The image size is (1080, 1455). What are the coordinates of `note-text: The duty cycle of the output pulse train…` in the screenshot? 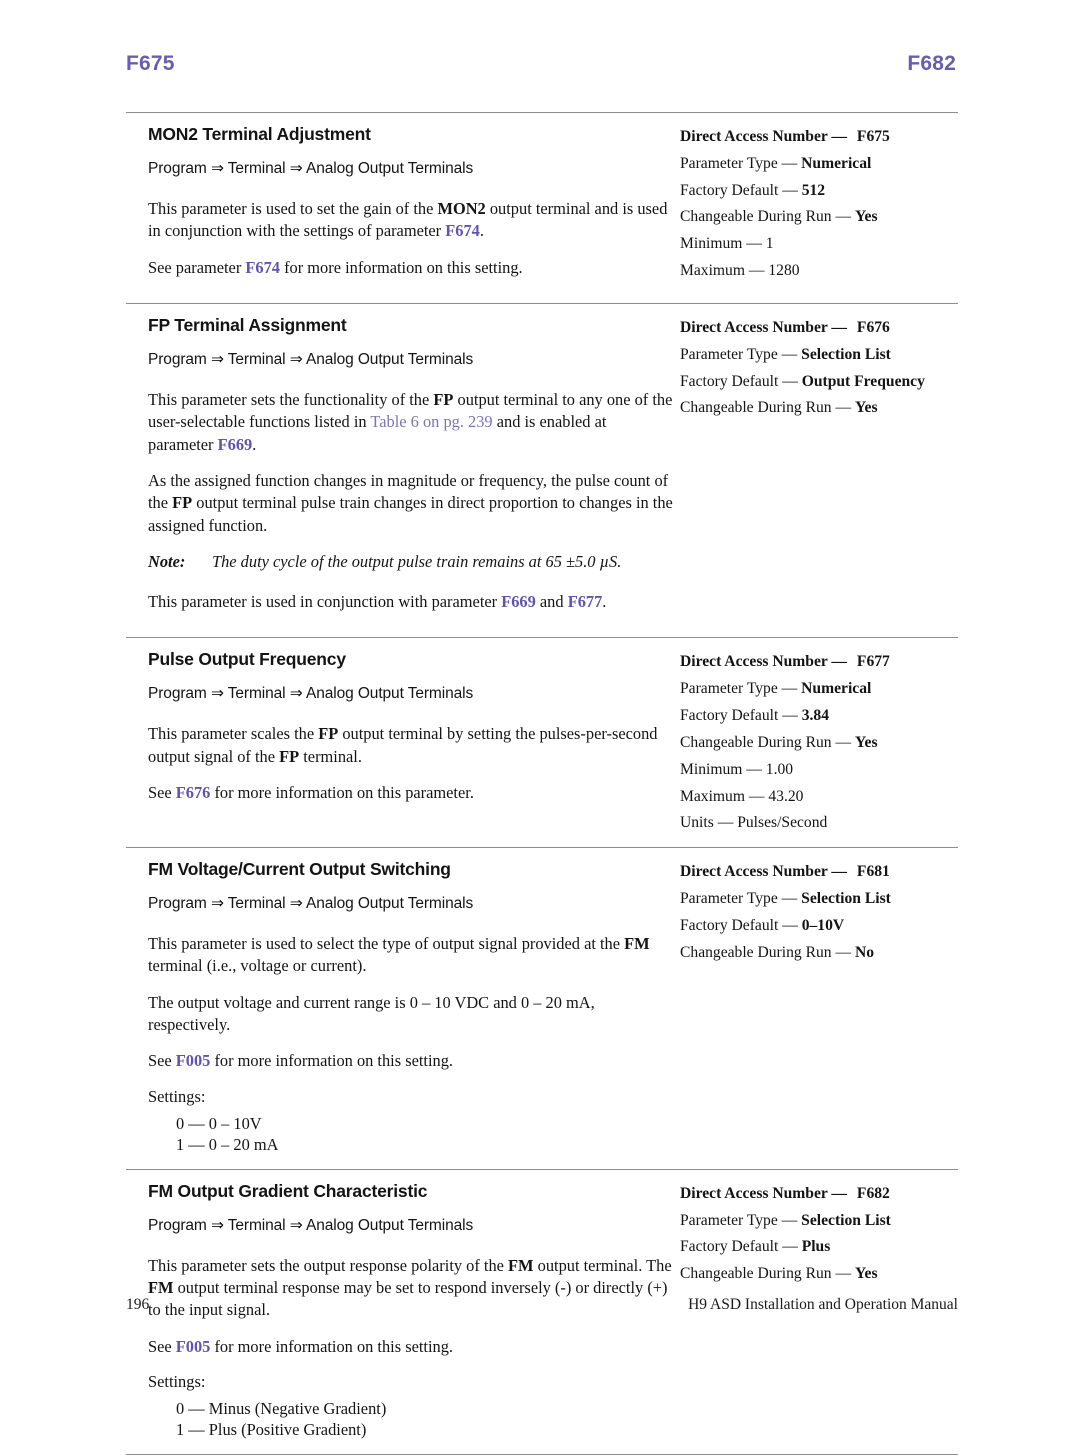 It's located at (417, 561).